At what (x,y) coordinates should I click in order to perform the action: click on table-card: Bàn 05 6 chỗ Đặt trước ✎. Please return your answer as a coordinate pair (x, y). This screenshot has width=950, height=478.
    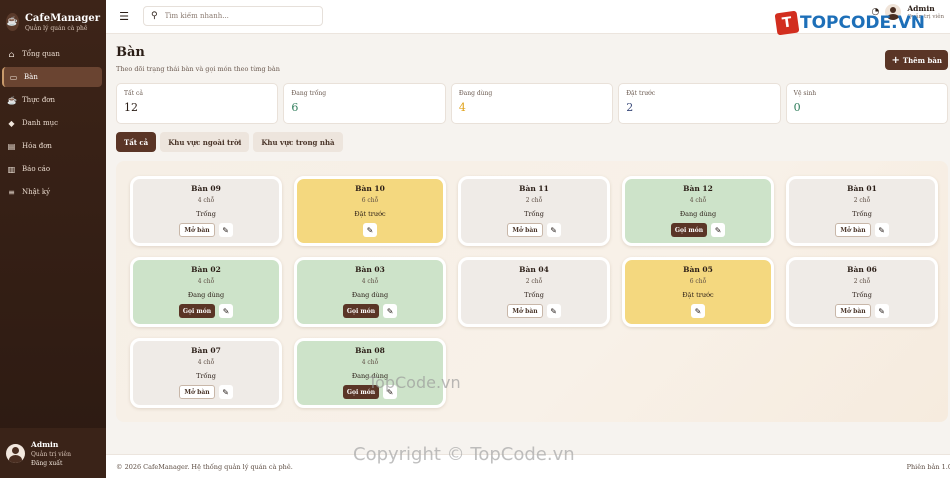
    Looking at the image, I should click on (698, 292).